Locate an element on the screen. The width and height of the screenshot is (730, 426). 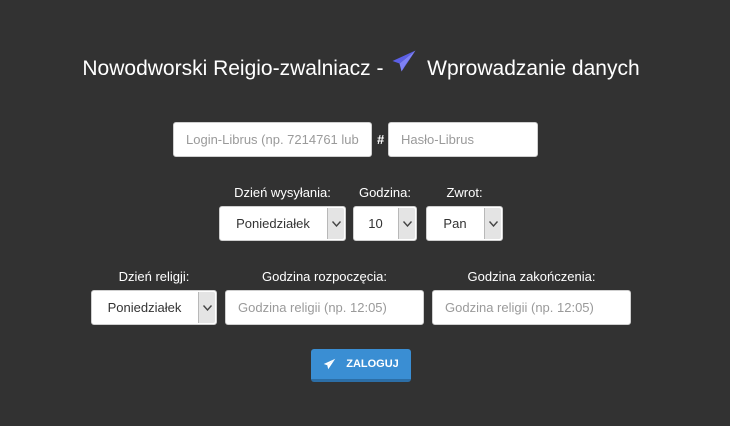
religion-day-value: Poniedziałek is located at coordinates (144, 307).